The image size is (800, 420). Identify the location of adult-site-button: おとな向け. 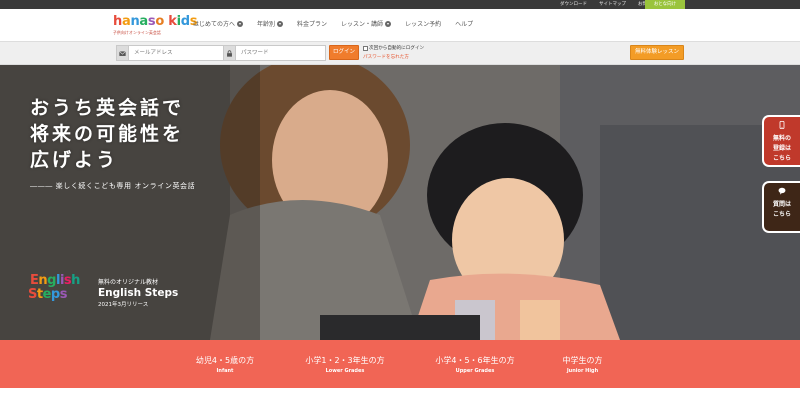
(665, 4).